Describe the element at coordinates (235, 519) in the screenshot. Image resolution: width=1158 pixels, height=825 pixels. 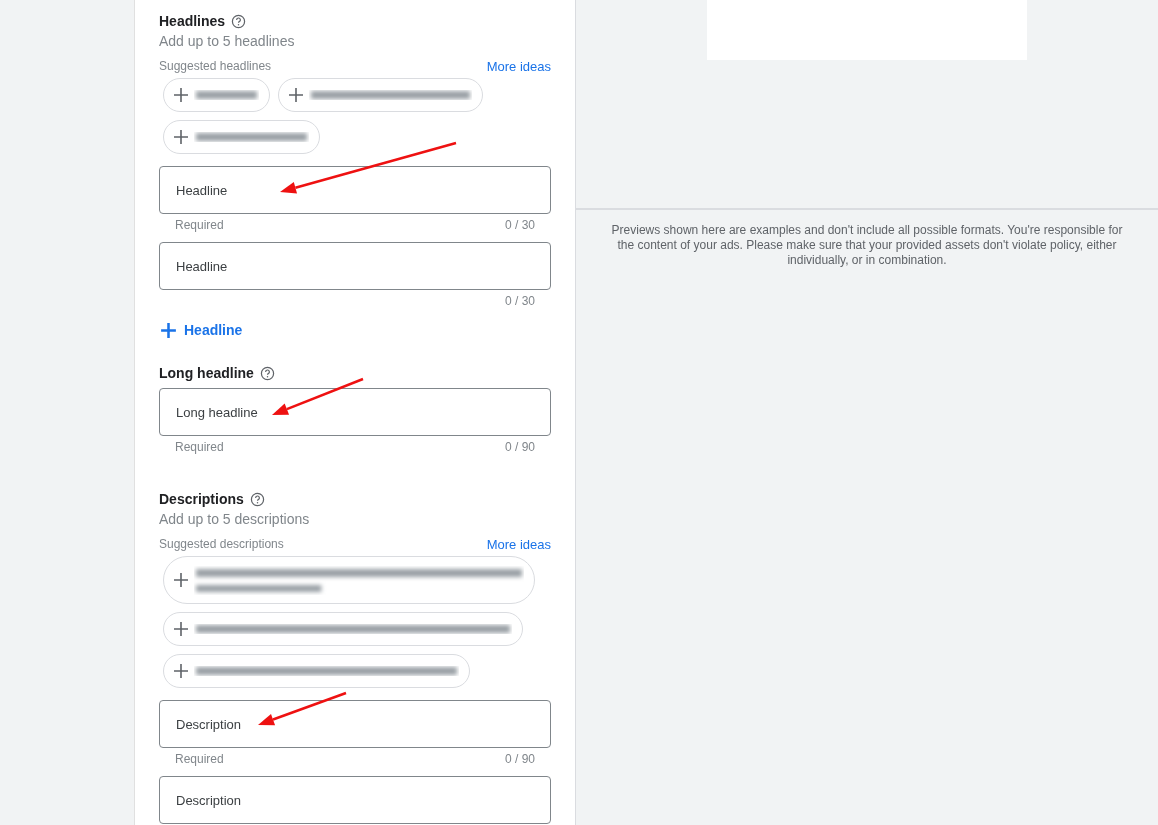
I see `section-subtitle: Add up to 5 descriptions` at that location.